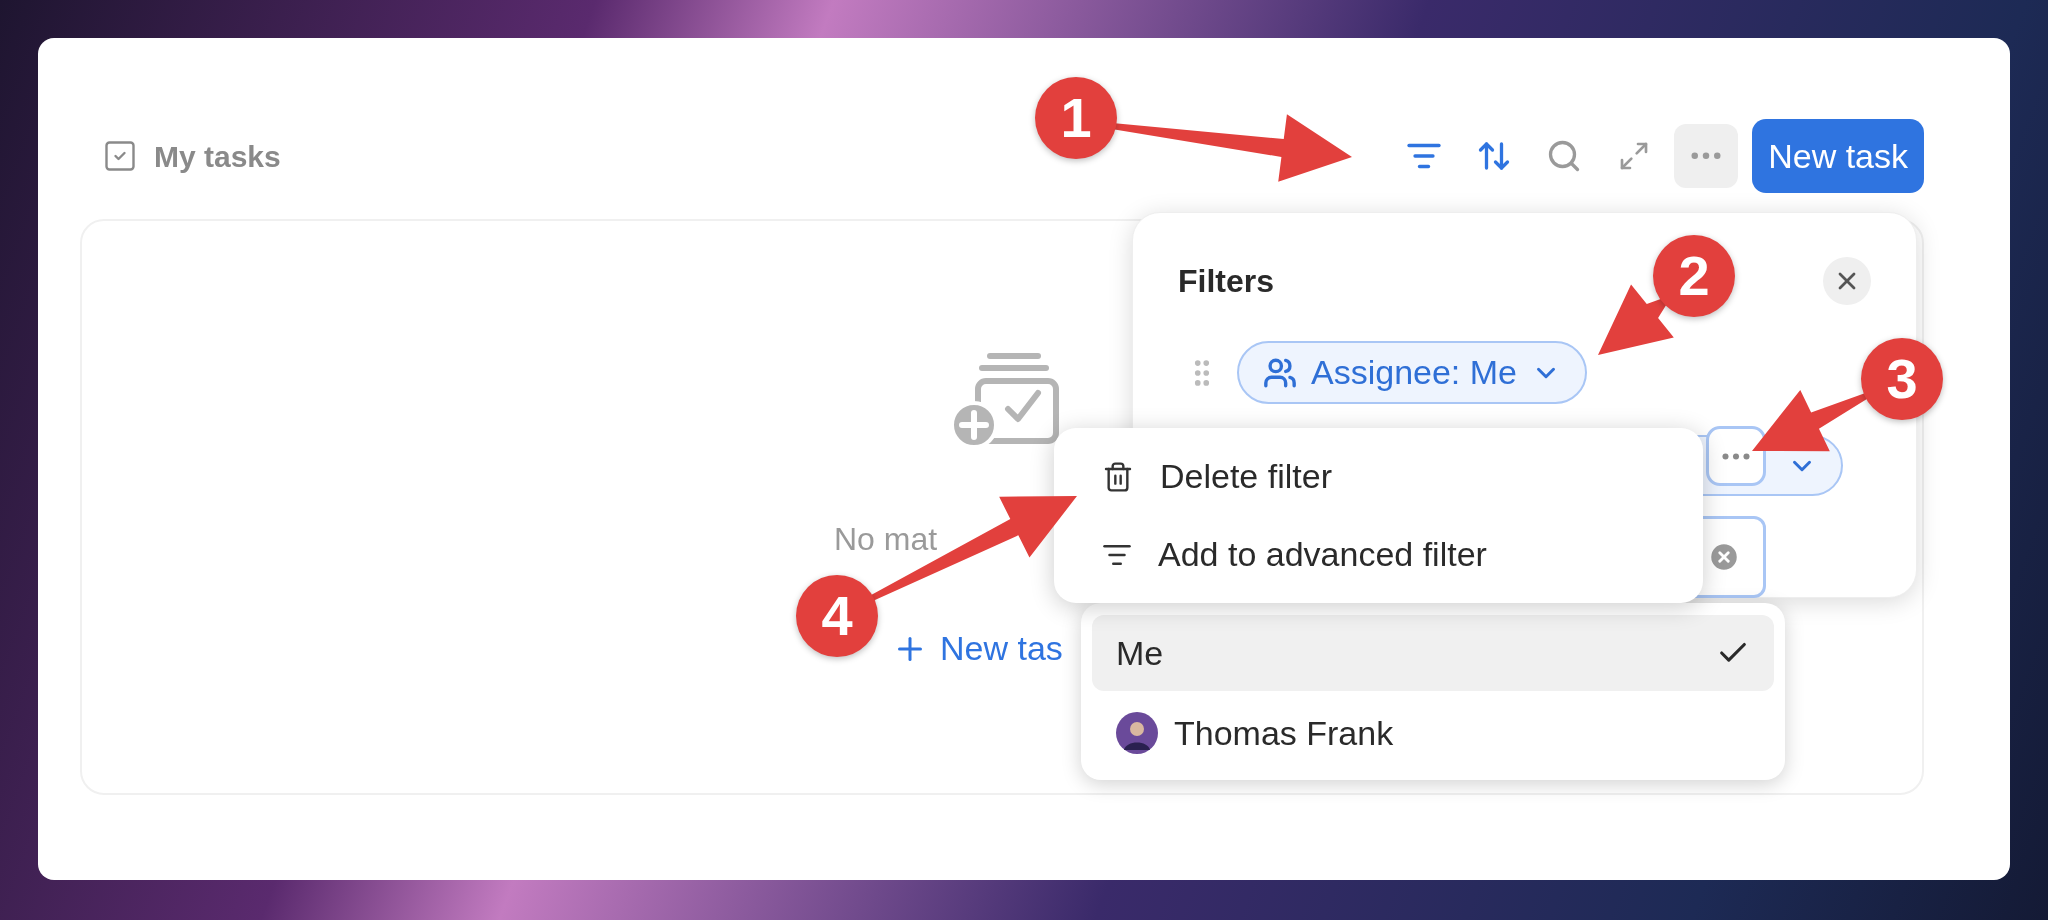 The width and height of the screenshot is (2048, 920). Describe the element at coordinates (977, 648) in the screenshot. I see `new-task-link: New tas` at that location.